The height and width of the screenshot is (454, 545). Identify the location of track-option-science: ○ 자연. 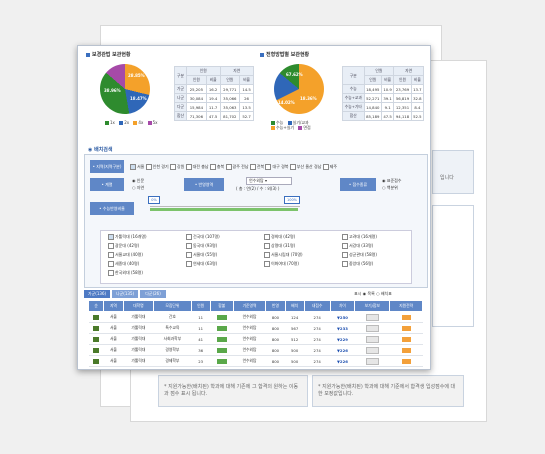
(138, 188).